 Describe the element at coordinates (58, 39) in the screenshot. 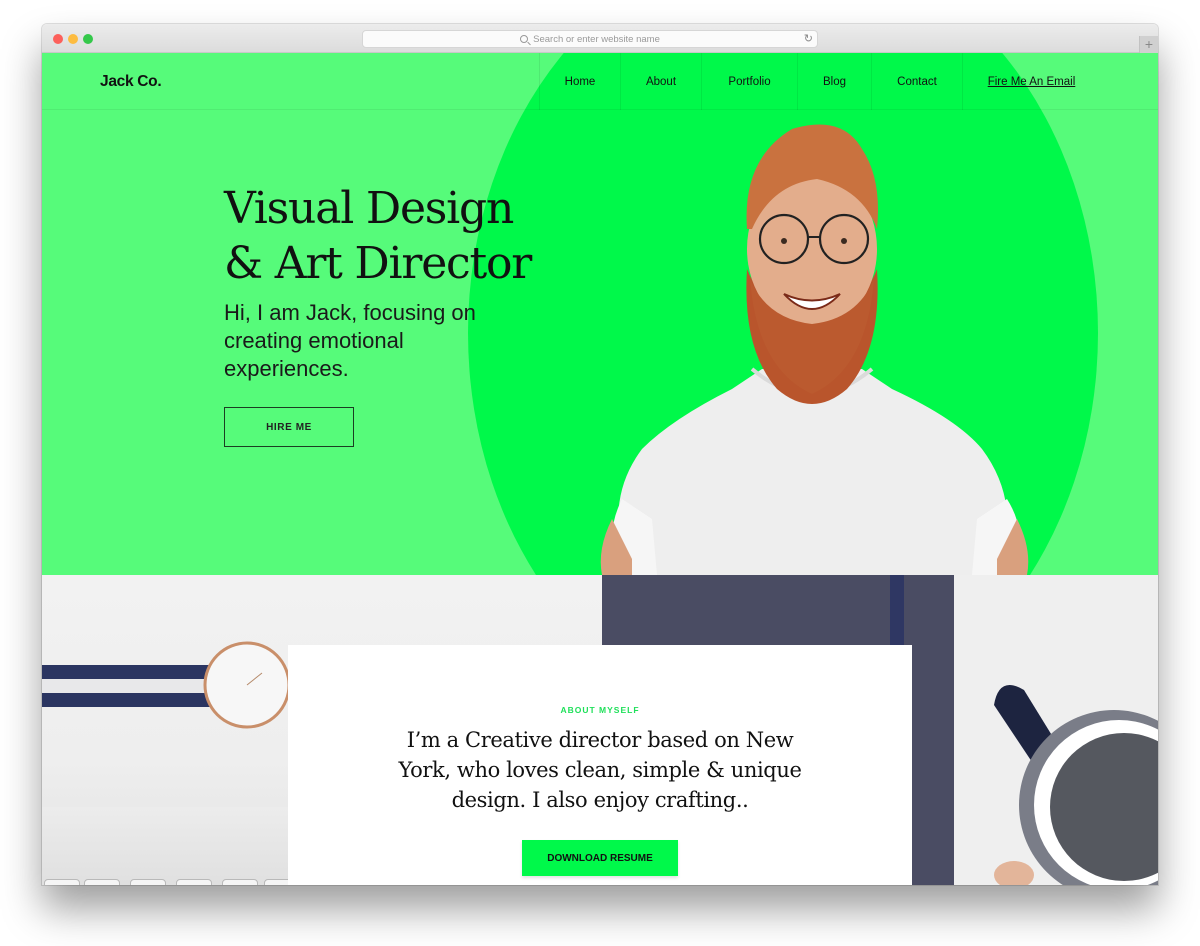

I see `close-window-button` at that location.